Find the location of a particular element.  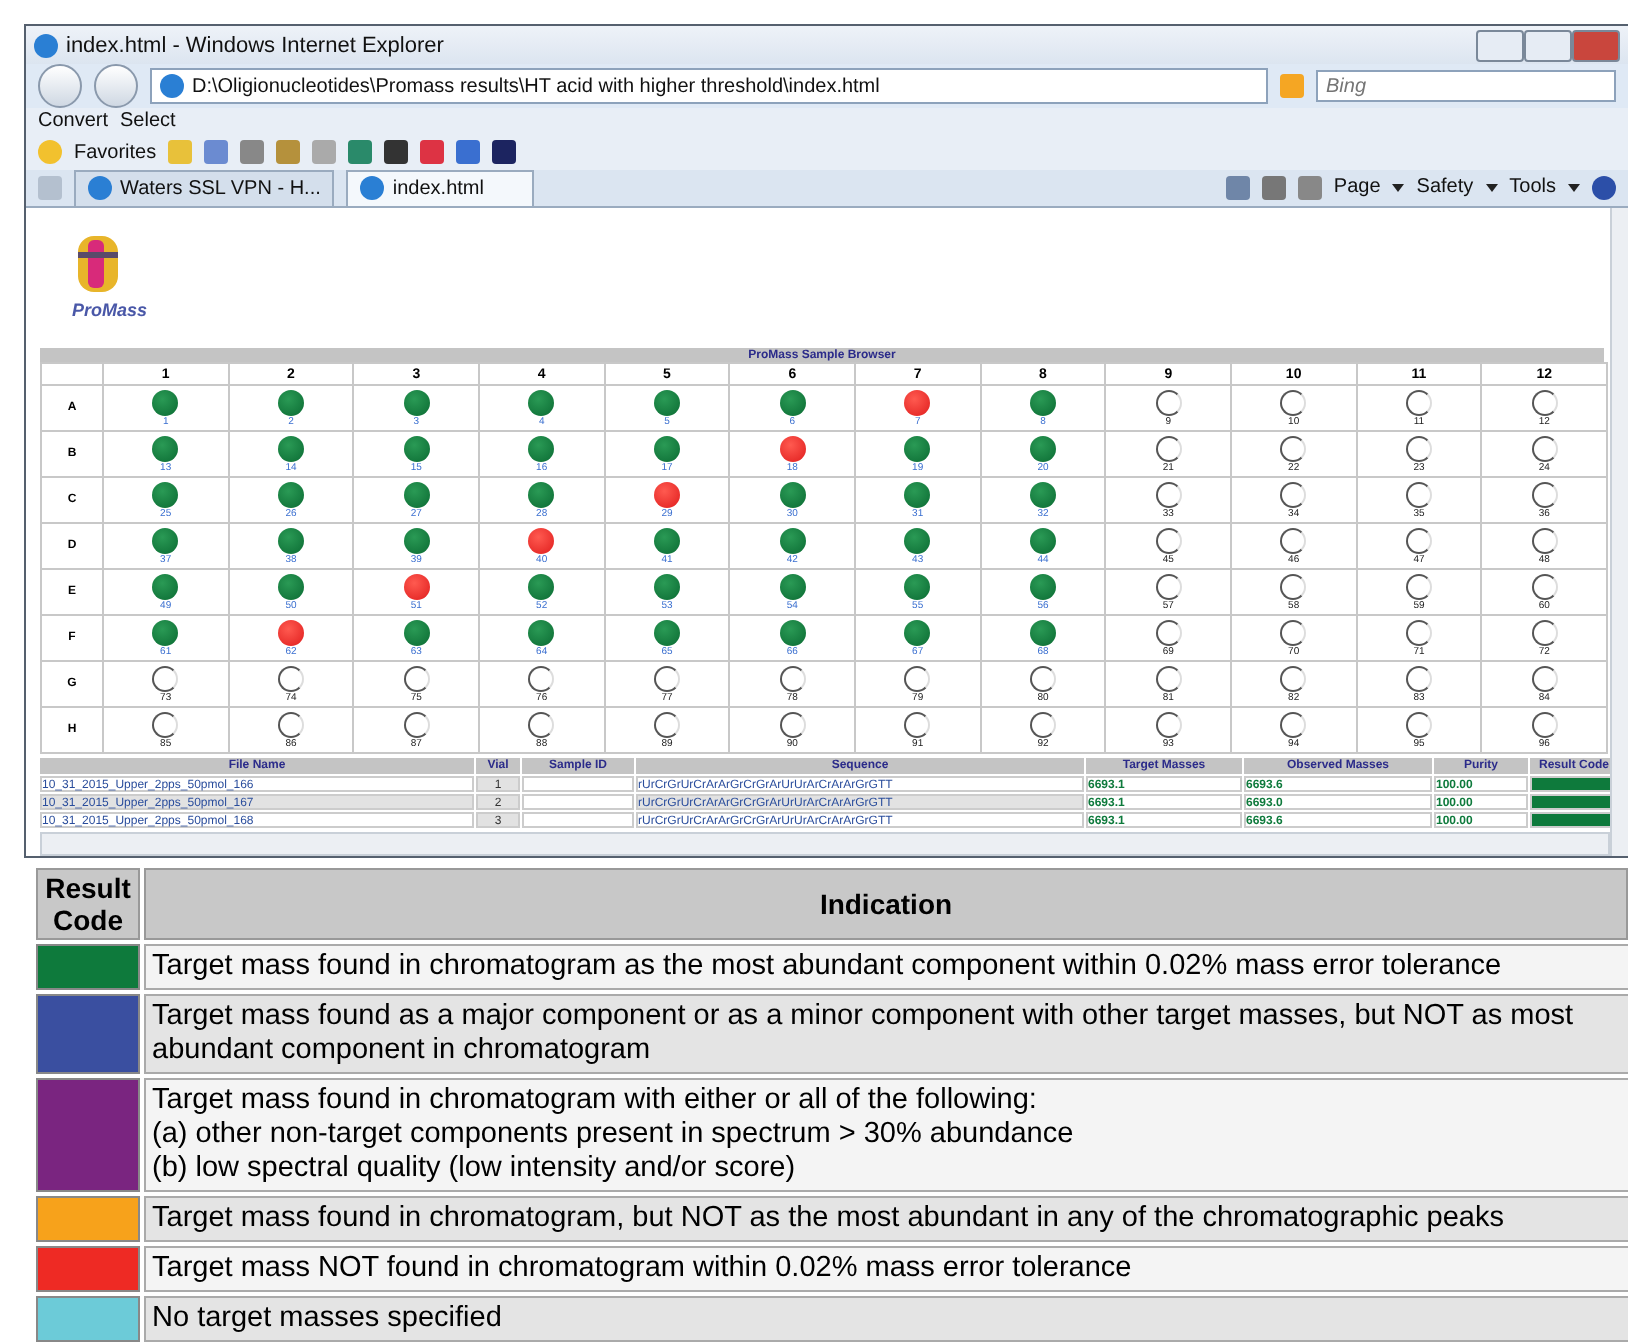

horizontal-scrollbar is located at coordinates (825, 844).